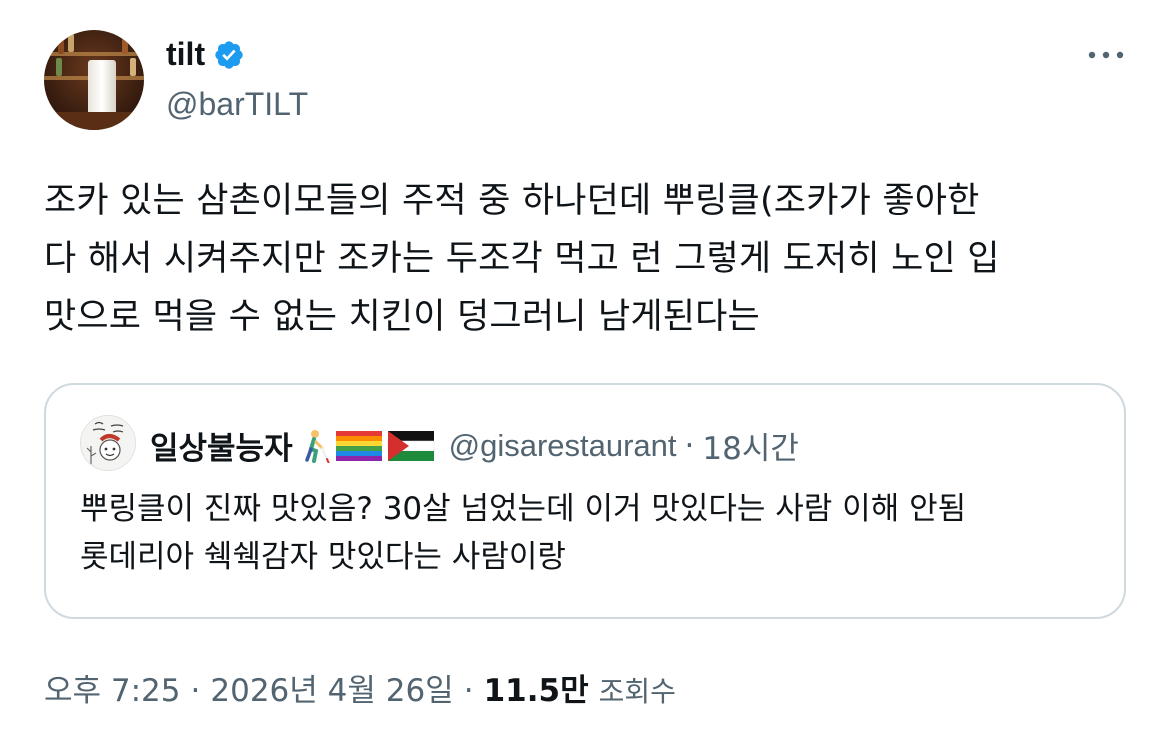  Describe the element at coordinates (331, 687) in the screenshot. I see `tweet-date: 2026년 4월 26일` at that location.